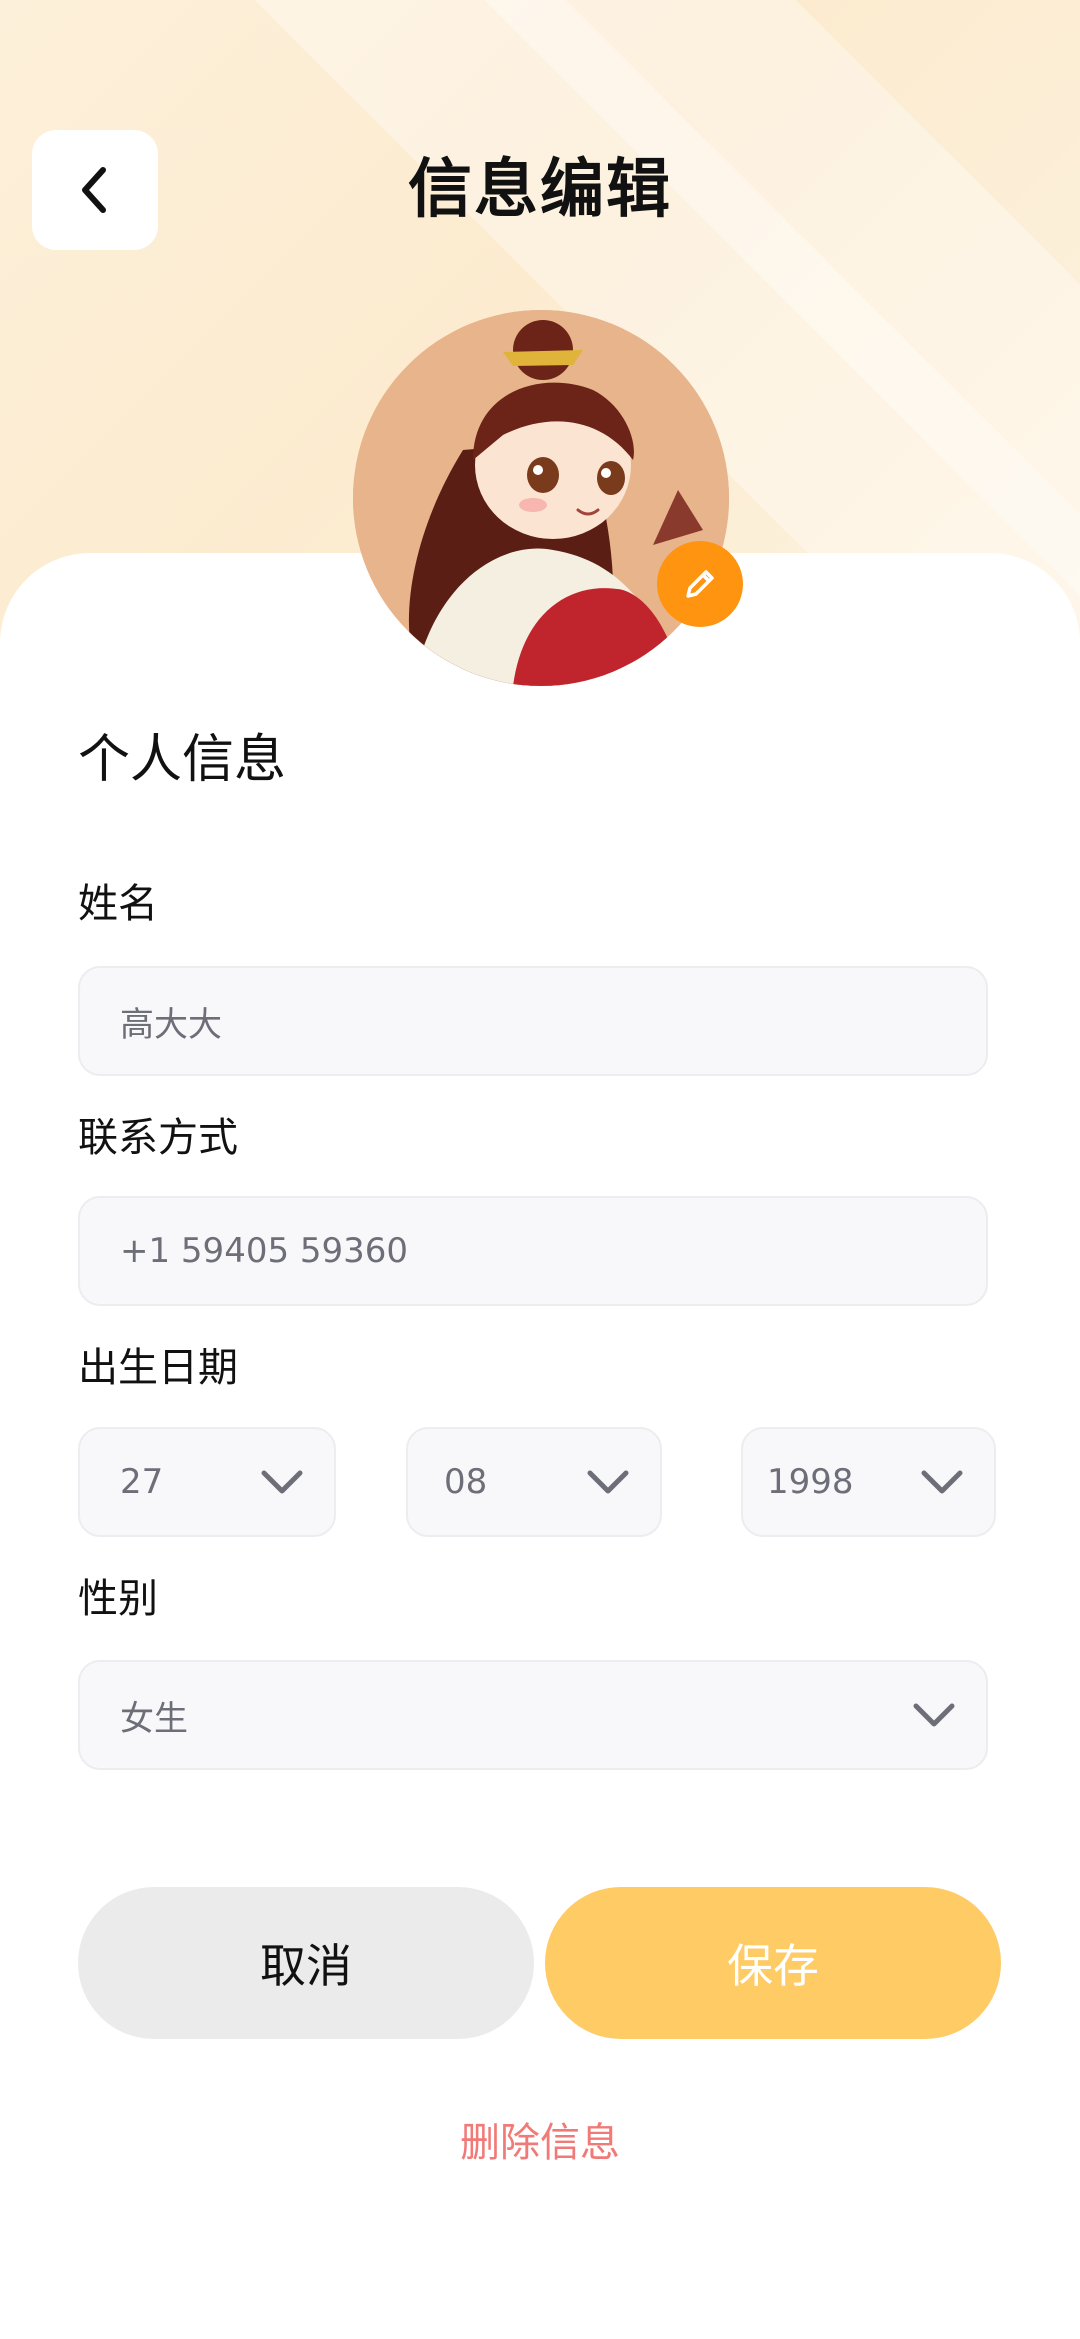 This screenshot has width=1080, height=2339. What do you see at coordinates (264, 1251) in the screenshot?
I see `contact-value: +1 59405 59360` at bounding box center [264, 1251].